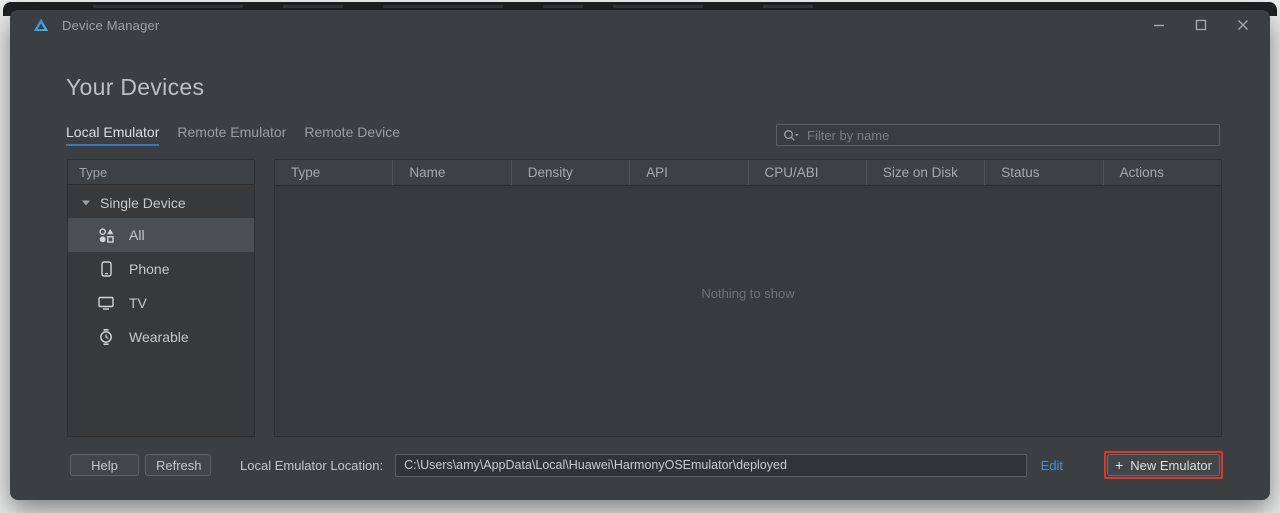 The image size is (1280, 513). I want to click on column-header-api: API, so click(689, 172).